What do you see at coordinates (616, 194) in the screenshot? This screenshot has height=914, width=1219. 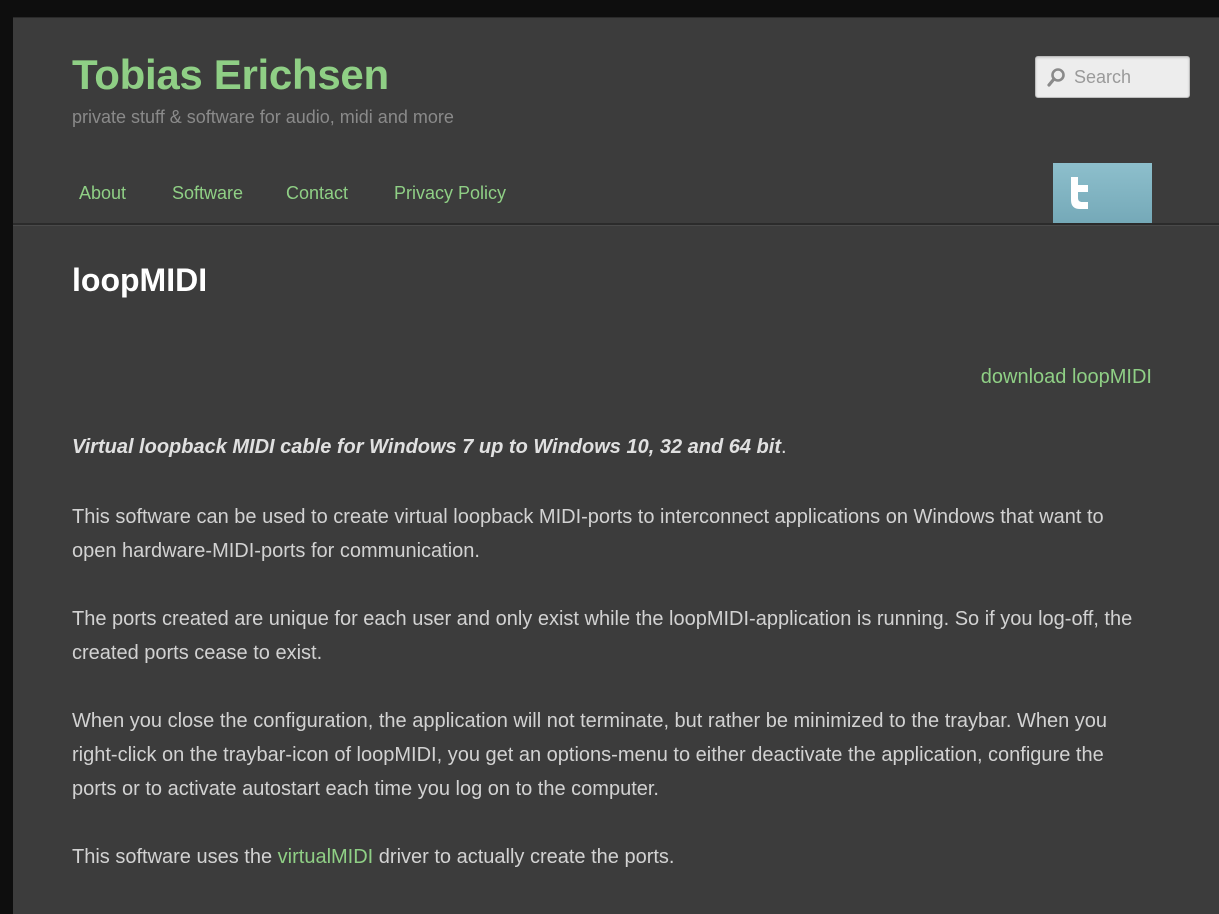 I see `main-nav: About Software Contact Privacy Policy` at bounding box center [616, 194].